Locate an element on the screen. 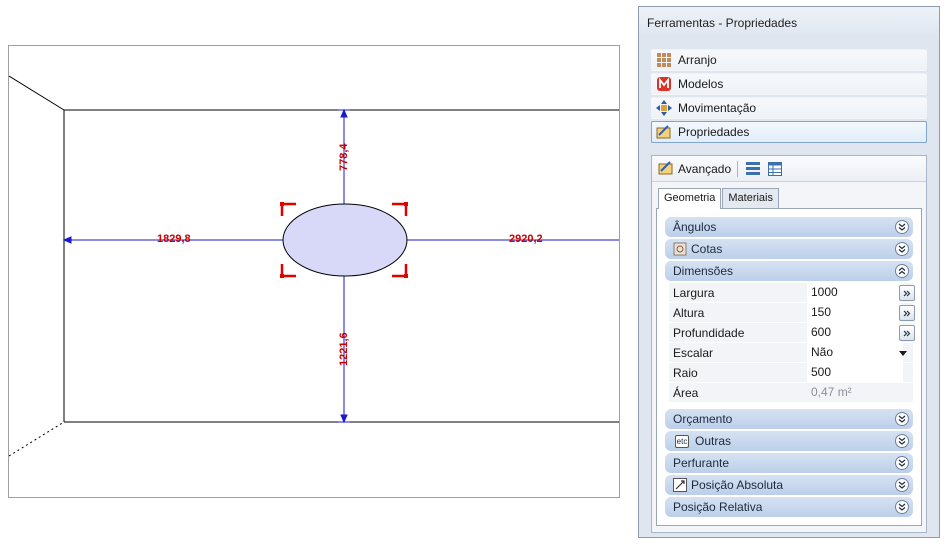 The image size is (947, 549). dim-label-right: 2920,2 is located at coordinates (526, 239).